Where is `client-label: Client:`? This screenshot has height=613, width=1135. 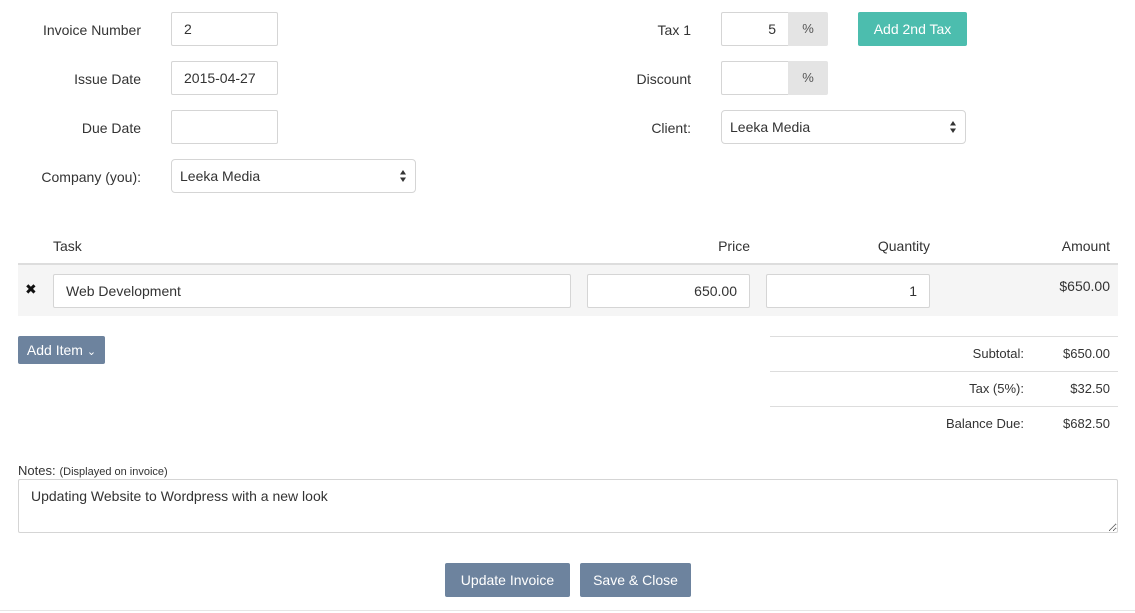
client-label: Client: is located at coordinates (671, 128).